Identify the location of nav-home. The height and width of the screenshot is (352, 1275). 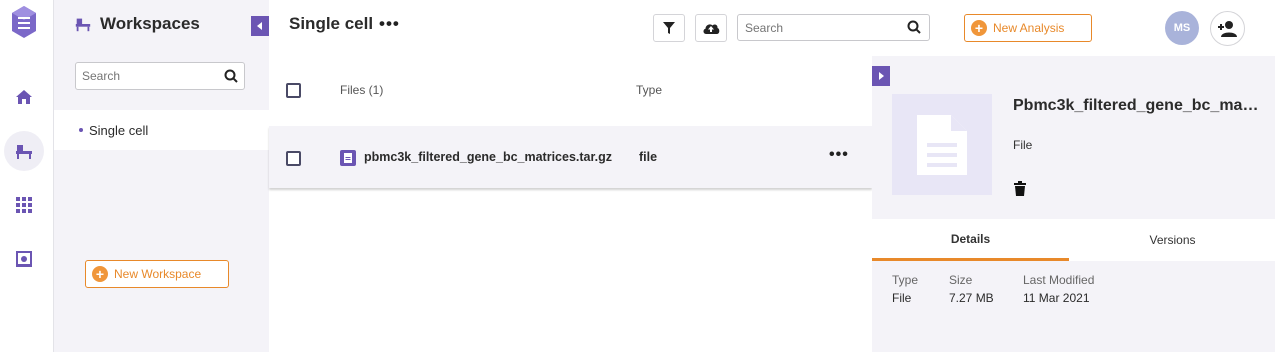
(24, 97).